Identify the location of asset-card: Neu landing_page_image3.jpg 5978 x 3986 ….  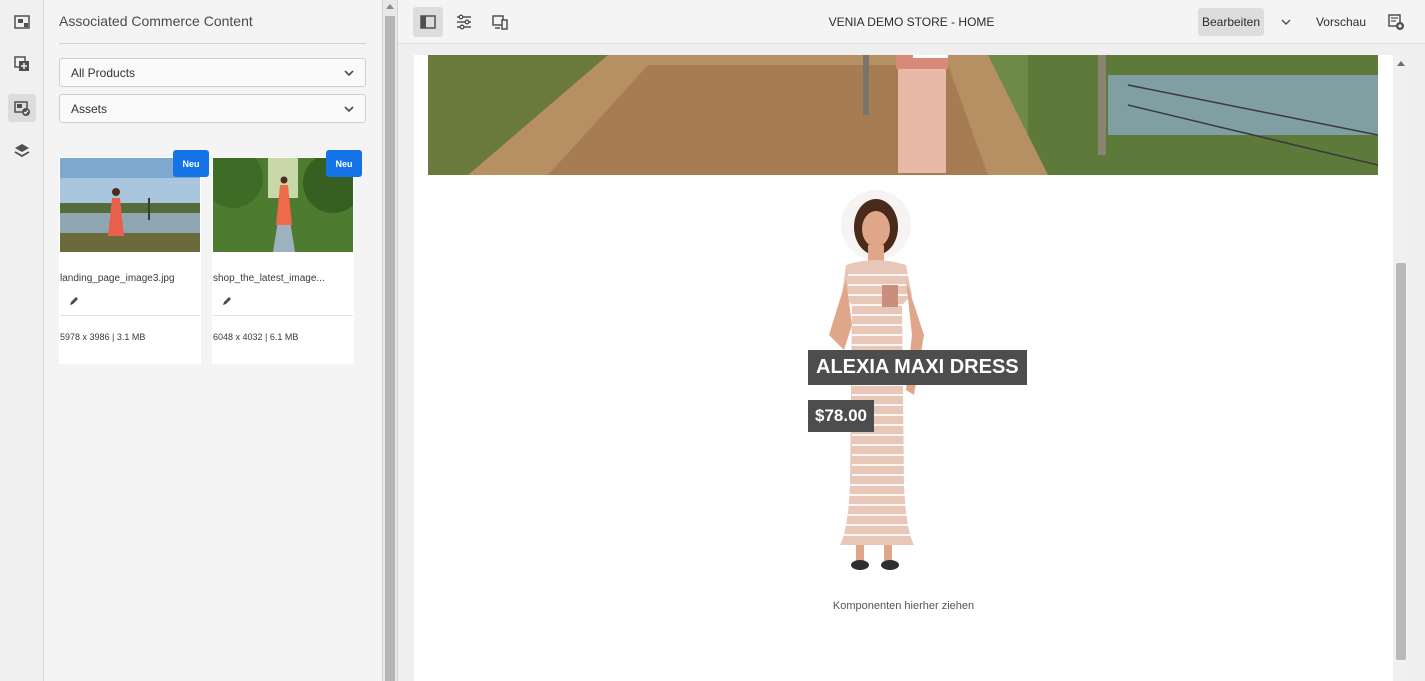
(134, 257).